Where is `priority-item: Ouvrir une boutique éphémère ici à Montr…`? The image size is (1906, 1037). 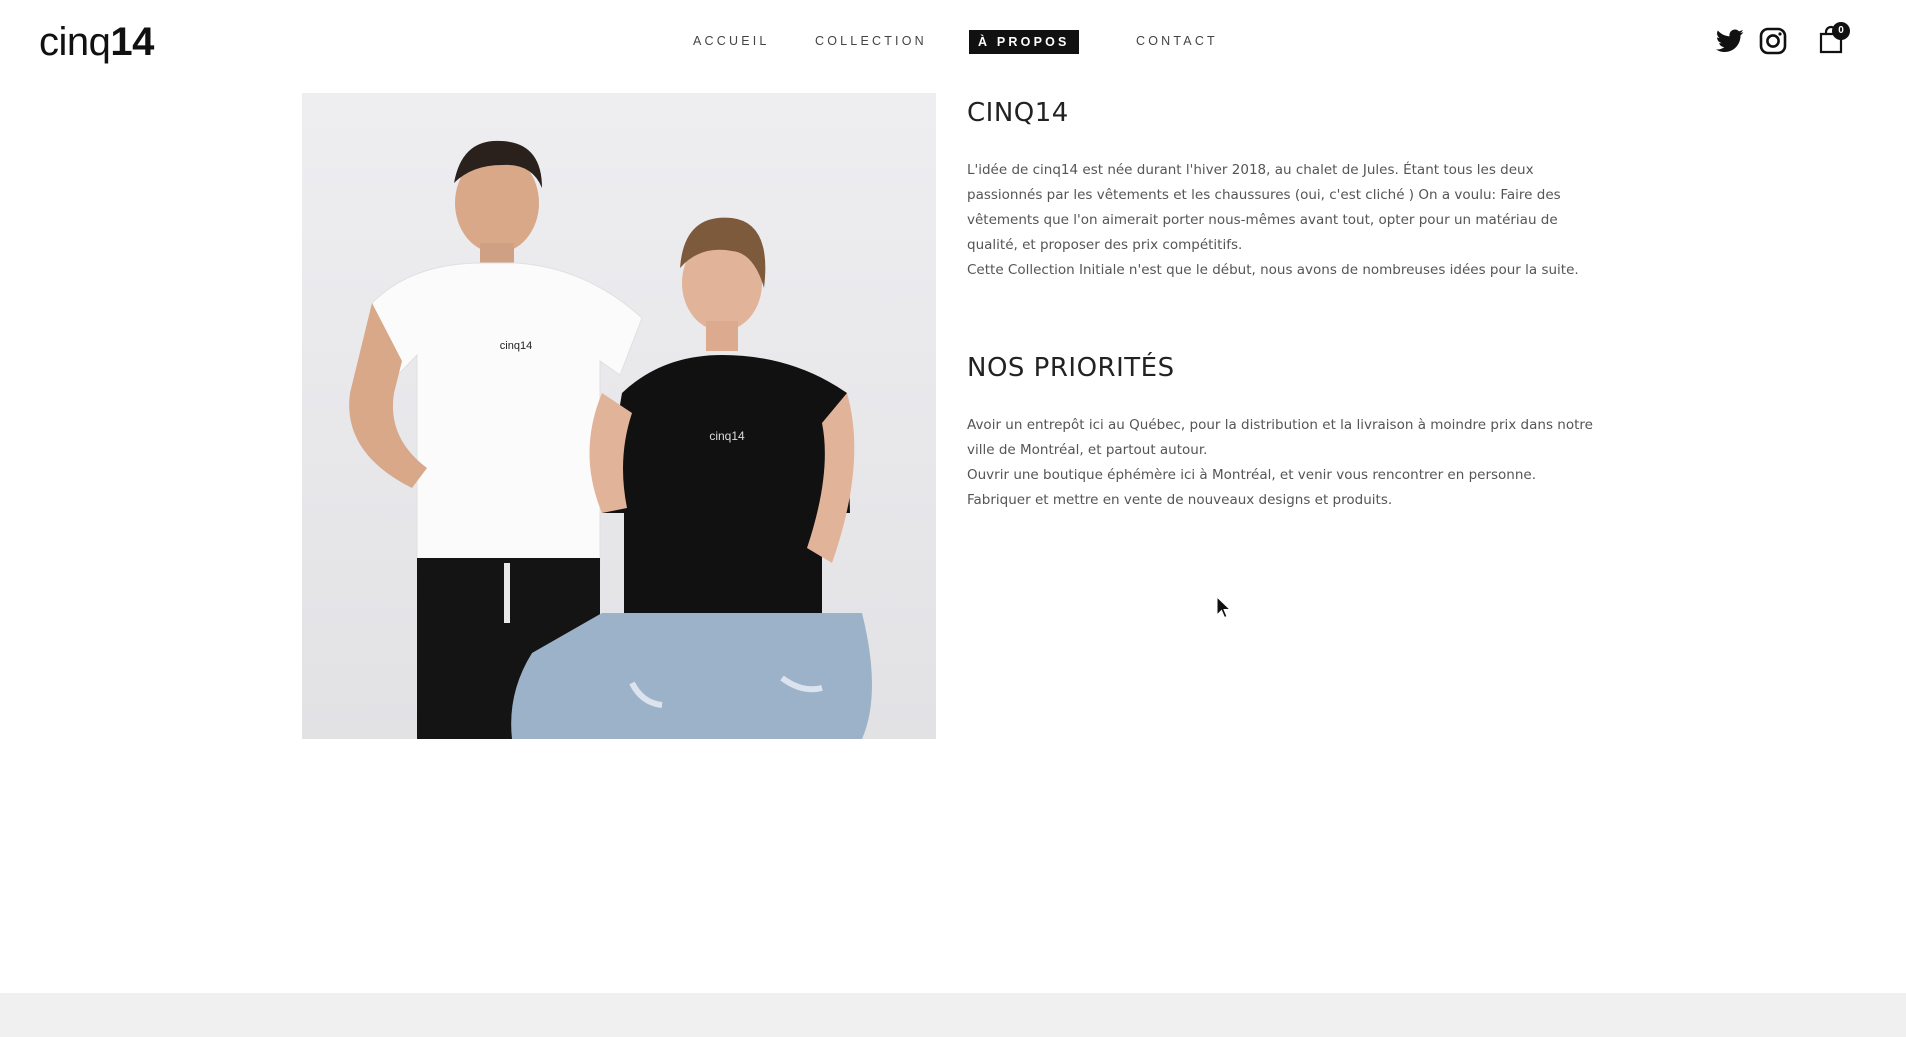 priority-item: Ouvrir une boutique éphémère ici à Montr… is located at coordinates (1252, 475).